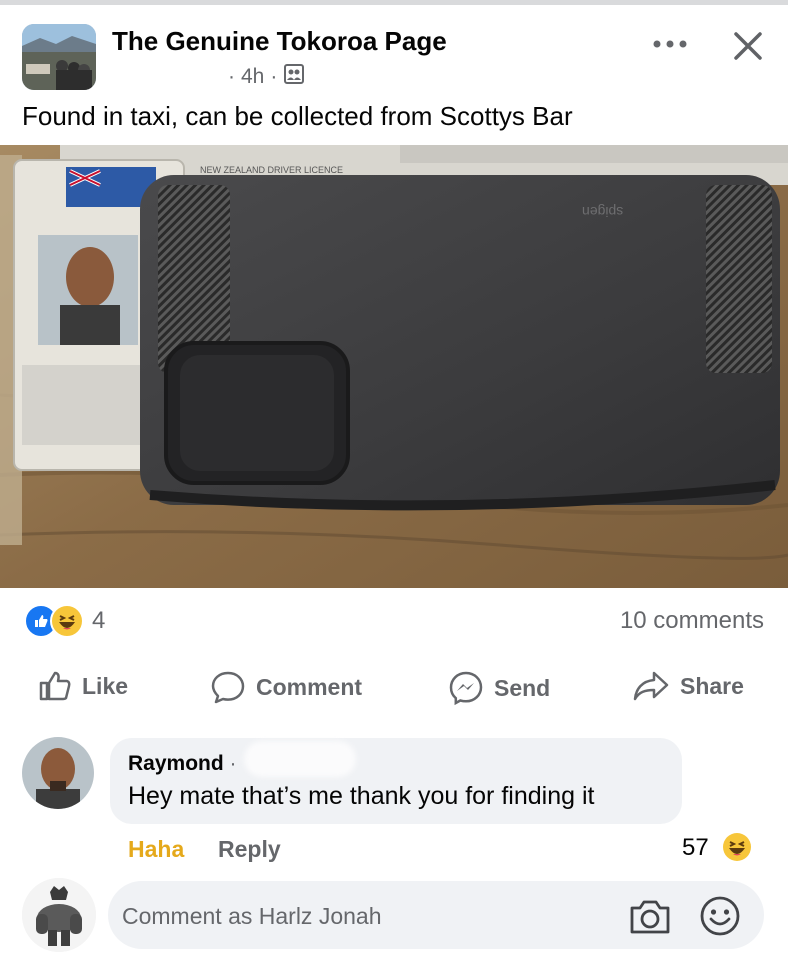 The width and height of the screenshot is (788, 960). Describe the element at coordinates (712, 685) in the screenshot. I see `share-label: Share` at that location.